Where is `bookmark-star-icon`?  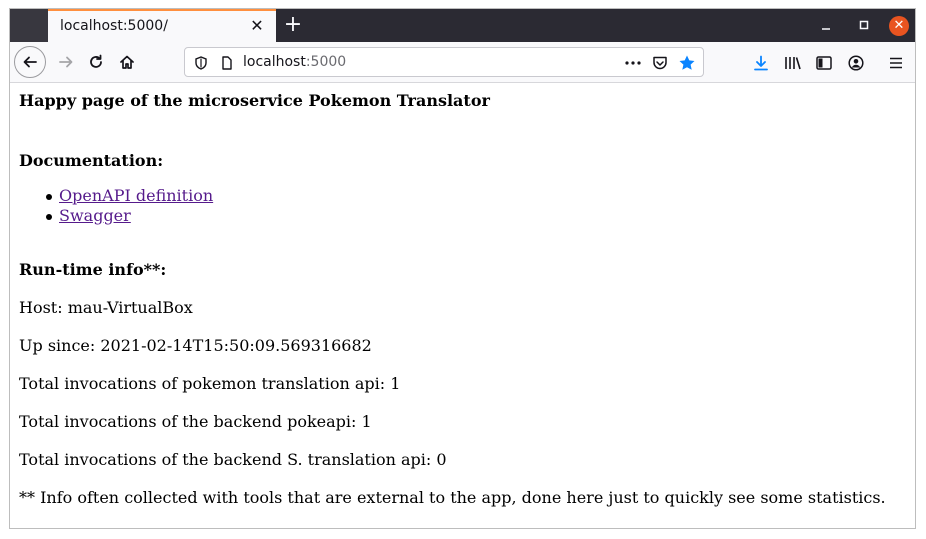
bookmark-star-icon is located at coordinates (687, 63).